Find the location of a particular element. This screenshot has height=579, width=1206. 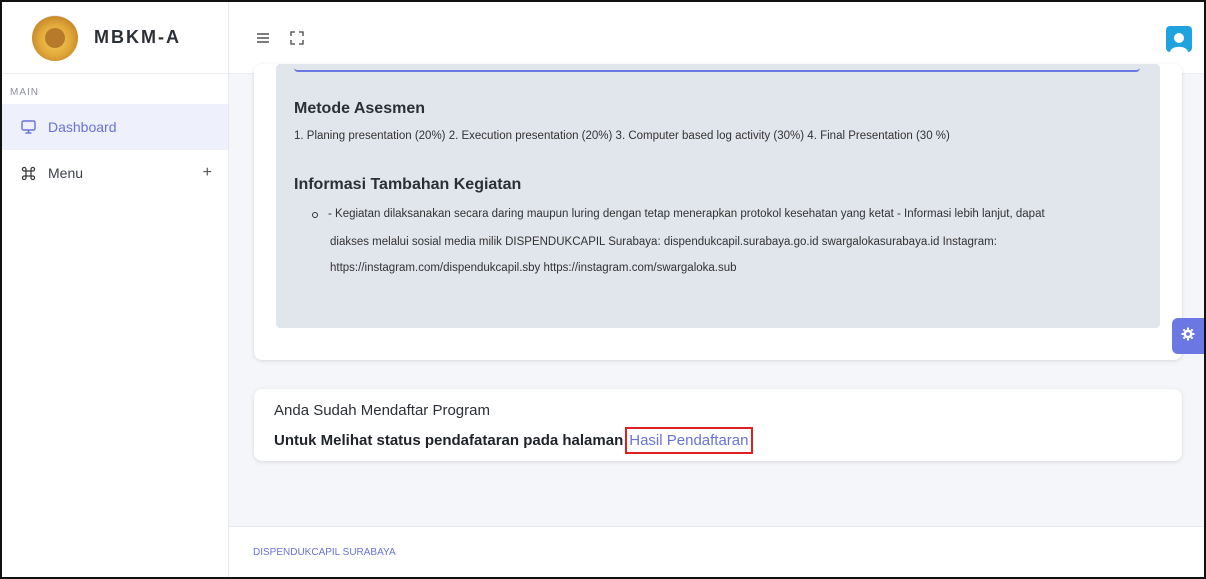

informasi-tambahan-title: Informasi Tambahan Kegiatan is located at coordinates (408, 184).